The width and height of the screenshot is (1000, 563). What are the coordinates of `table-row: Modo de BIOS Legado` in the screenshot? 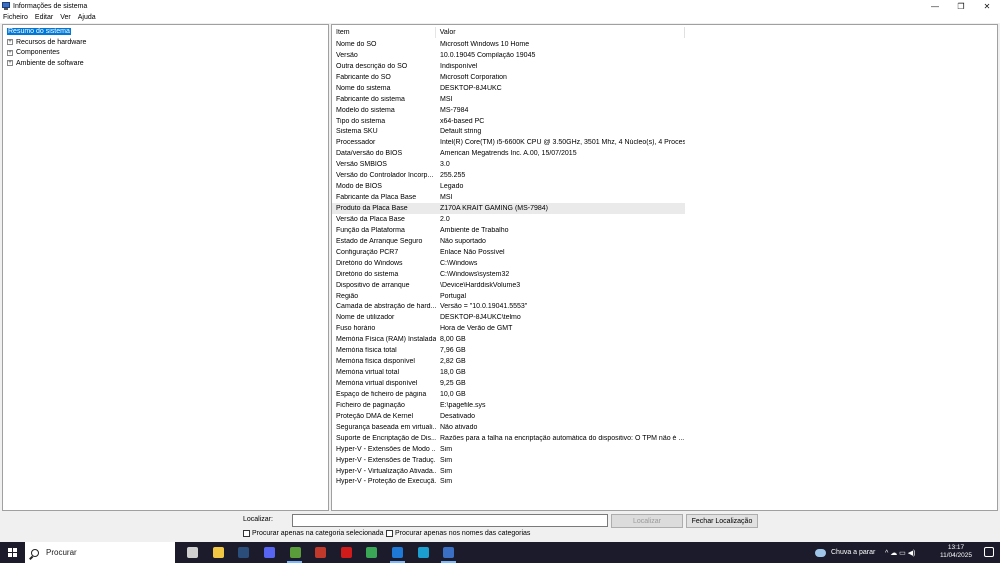 It's located at (508, 186).